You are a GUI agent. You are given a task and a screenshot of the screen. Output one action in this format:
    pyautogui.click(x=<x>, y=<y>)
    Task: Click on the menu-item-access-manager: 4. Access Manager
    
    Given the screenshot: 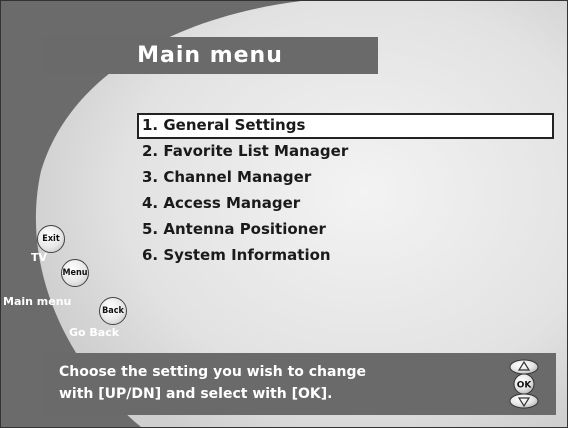 What is the action you would take?
    pyautogui.click(x=347, y=204)
    